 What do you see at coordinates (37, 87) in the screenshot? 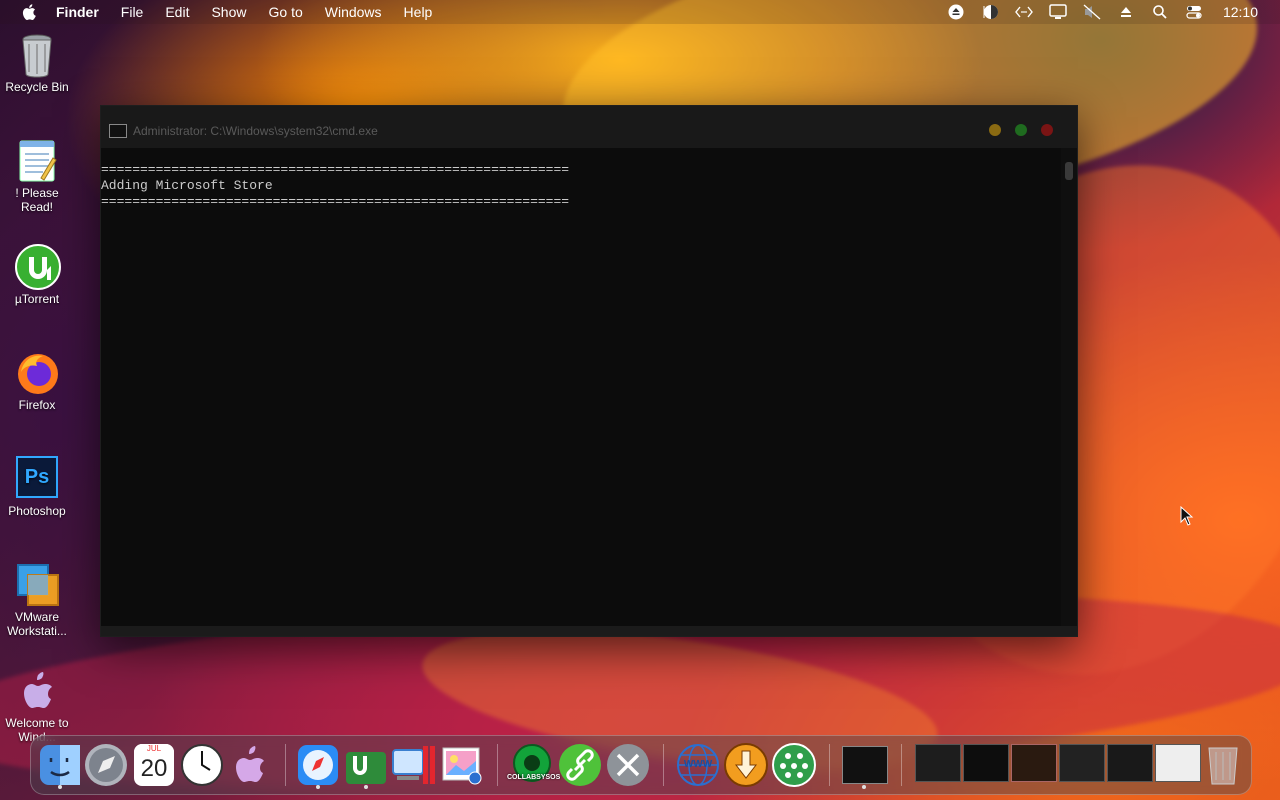
I see `desktop-icon-label: Recycle Bin` at bounding box center [37, 87].